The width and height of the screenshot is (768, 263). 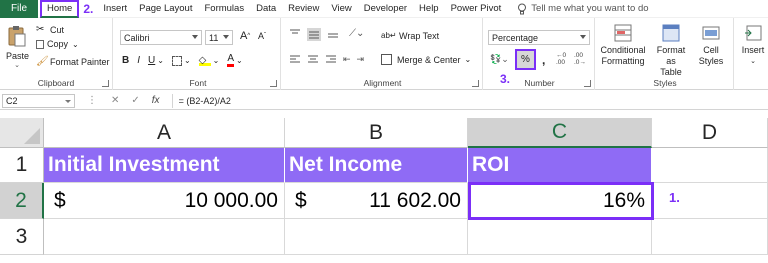 I want to click on grow-font-button: A ^, so click(x=245, y=36).